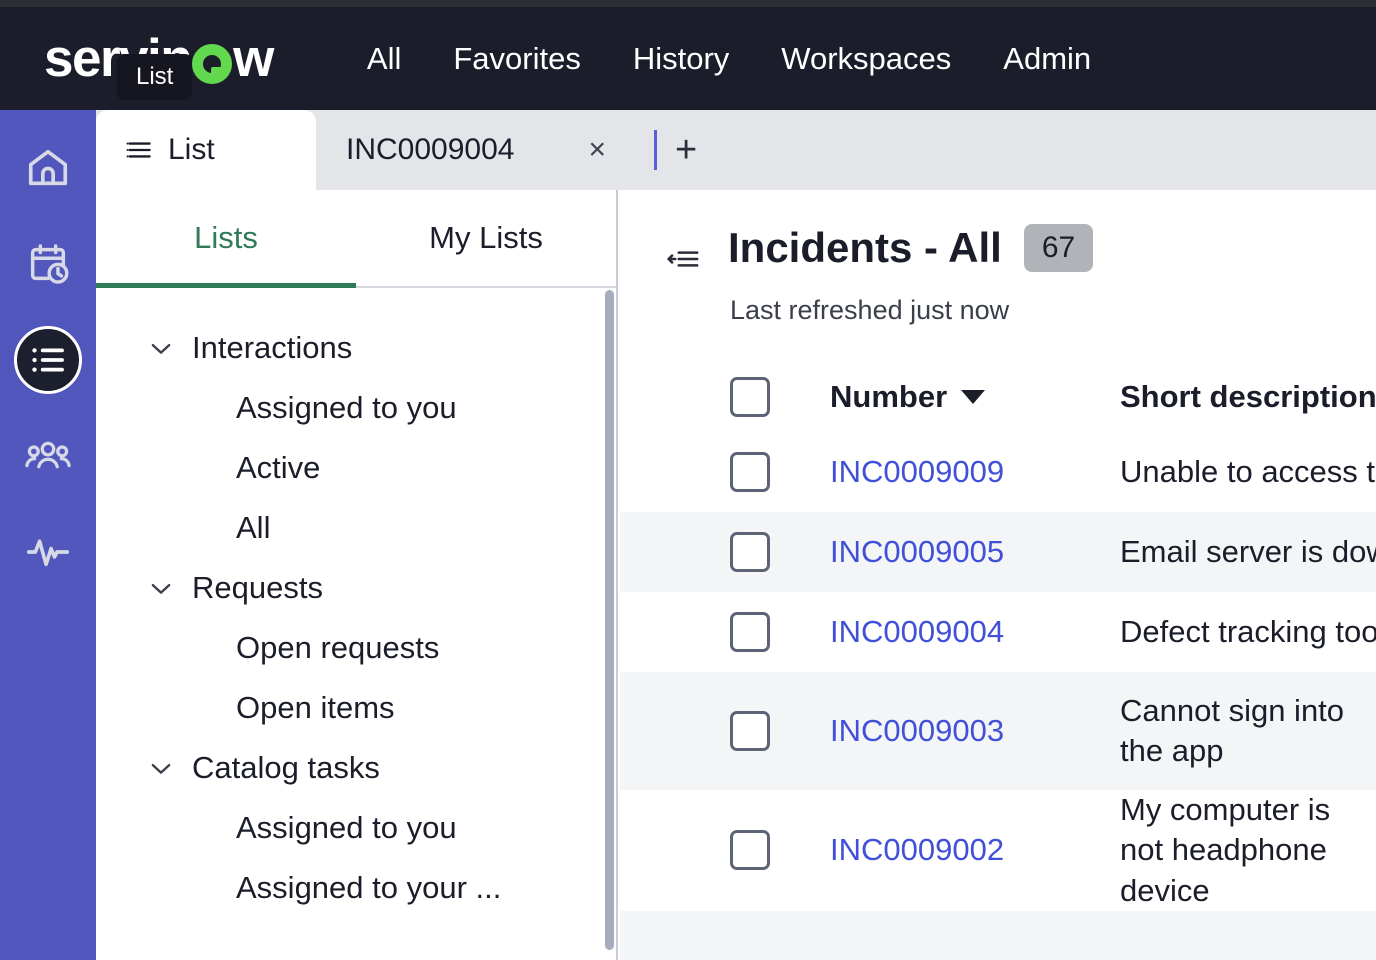  What do you see at coordinates (917, 849) in the screenshot?
I see `incident-link: INC0009002` at bounding box center [917, 849].